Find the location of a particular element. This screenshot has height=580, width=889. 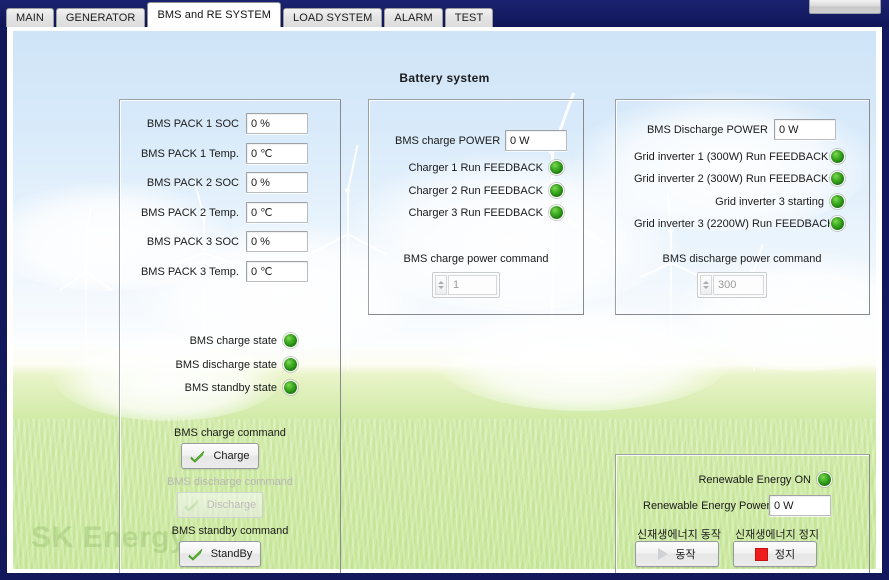

charger-2-feedback-led is located at coordinates (556, 190).